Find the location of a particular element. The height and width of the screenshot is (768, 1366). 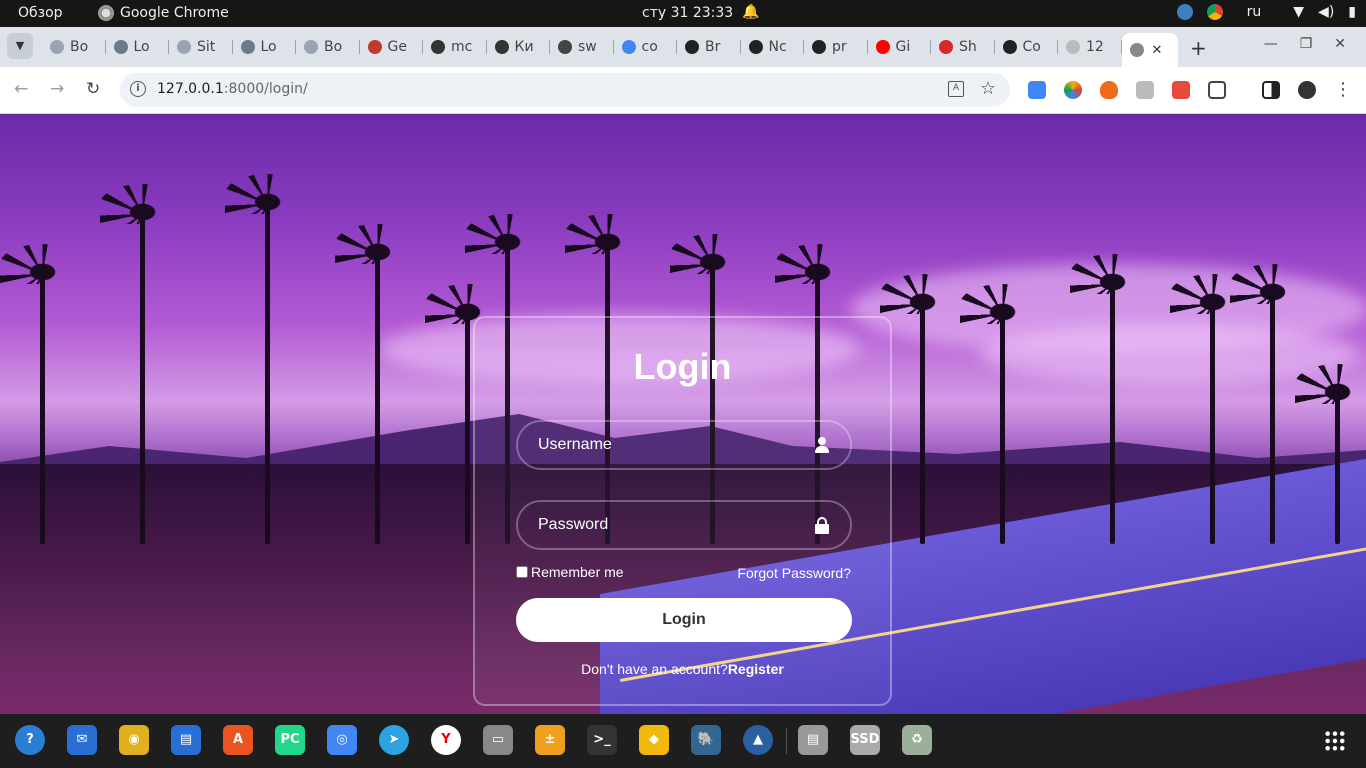

forward-icon: → is located at coordinates (57, 89).